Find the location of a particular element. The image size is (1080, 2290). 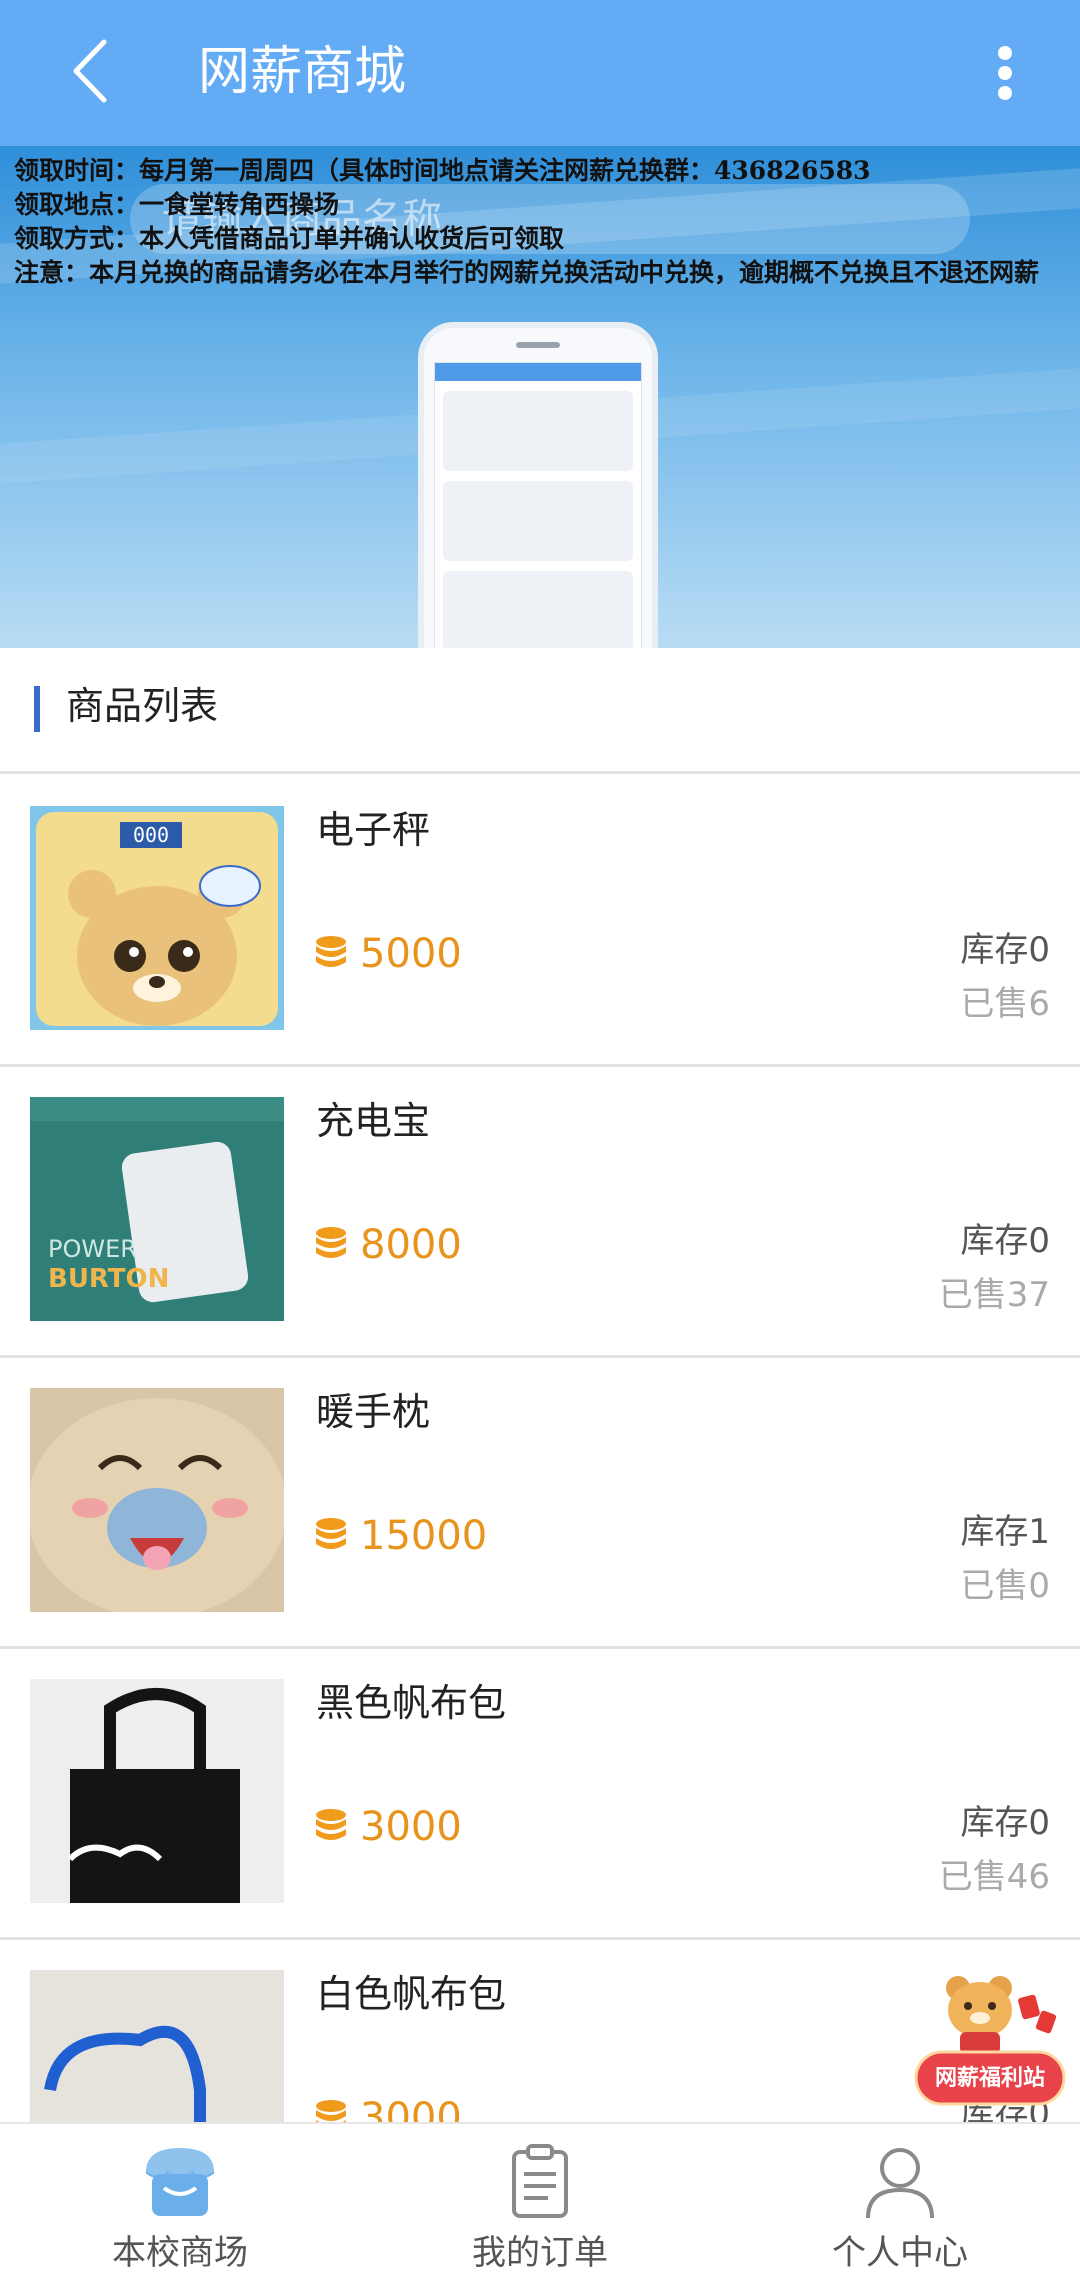

product-name: 电子秤 is located at coordinates (373, 830).